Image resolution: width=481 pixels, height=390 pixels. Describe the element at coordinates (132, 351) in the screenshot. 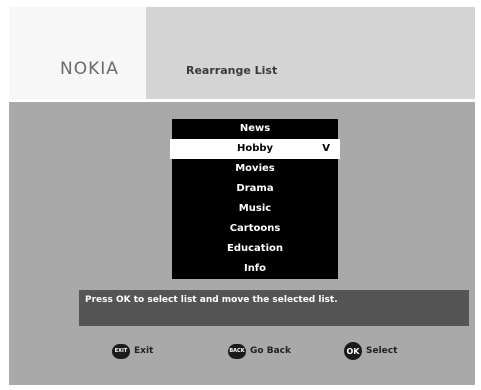

I see `exit-button: EXIT Exit` at that location.